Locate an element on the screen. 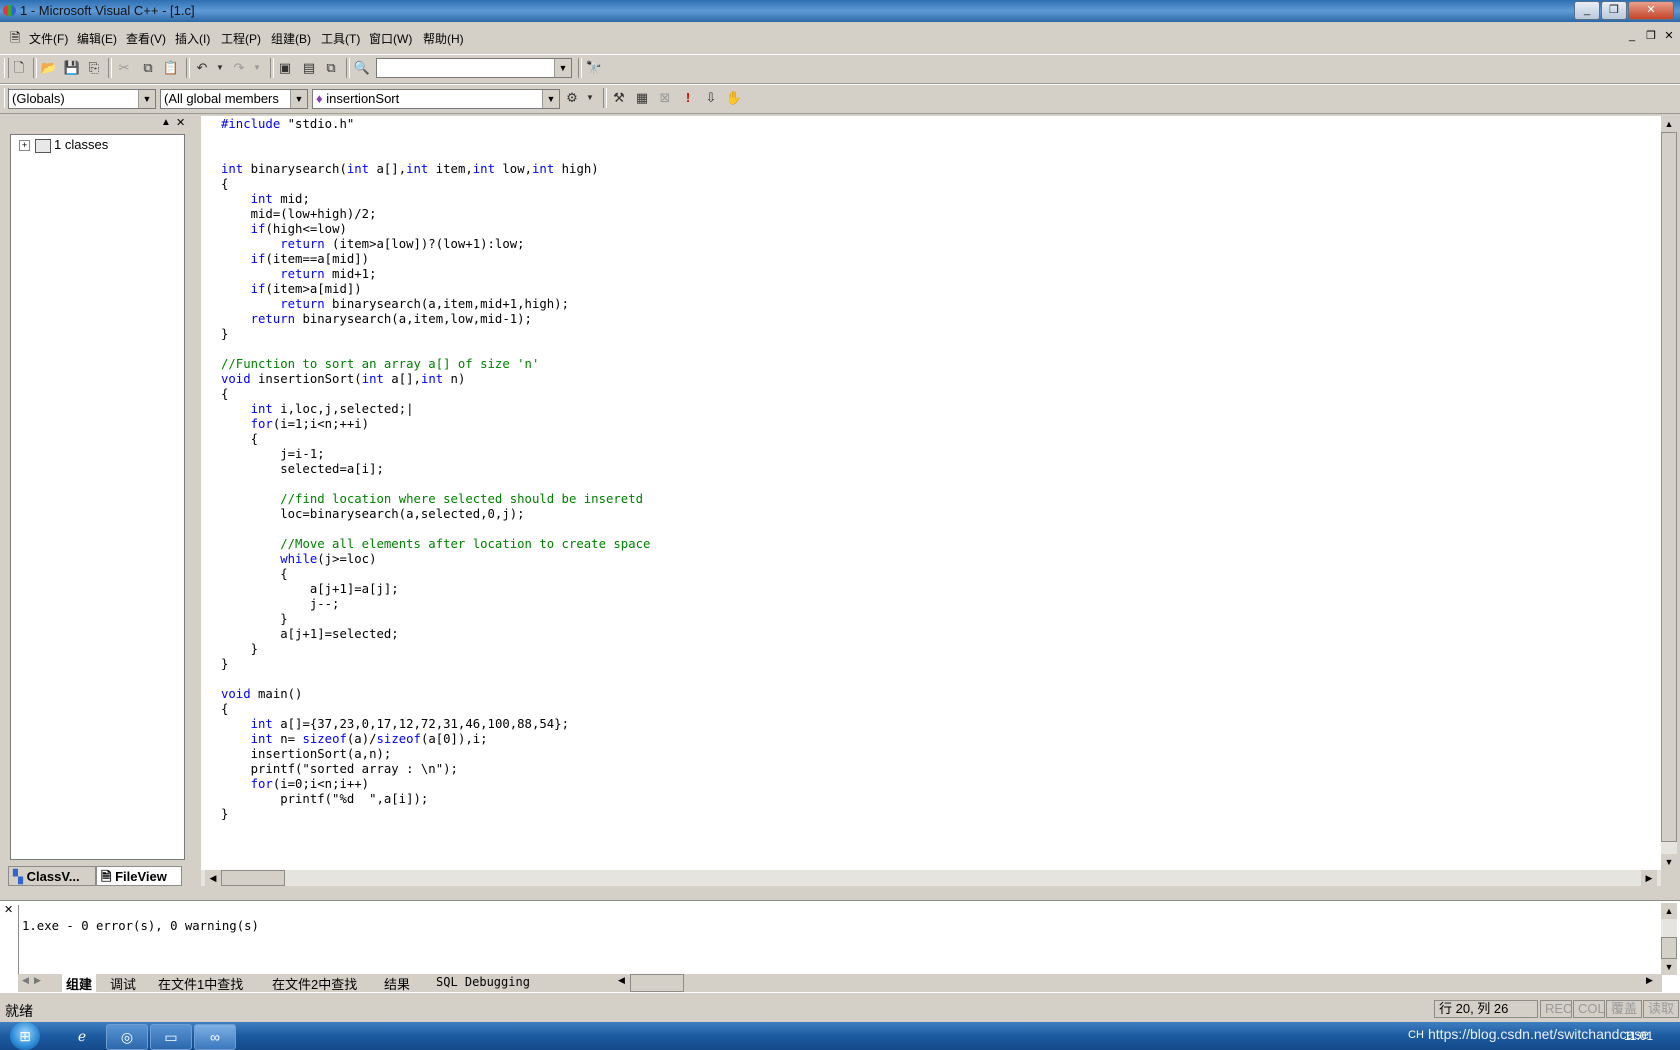 The width and height of the screenshot is (1680, 1050). class-tree: +1 classes is located at coordinates (97, 497).